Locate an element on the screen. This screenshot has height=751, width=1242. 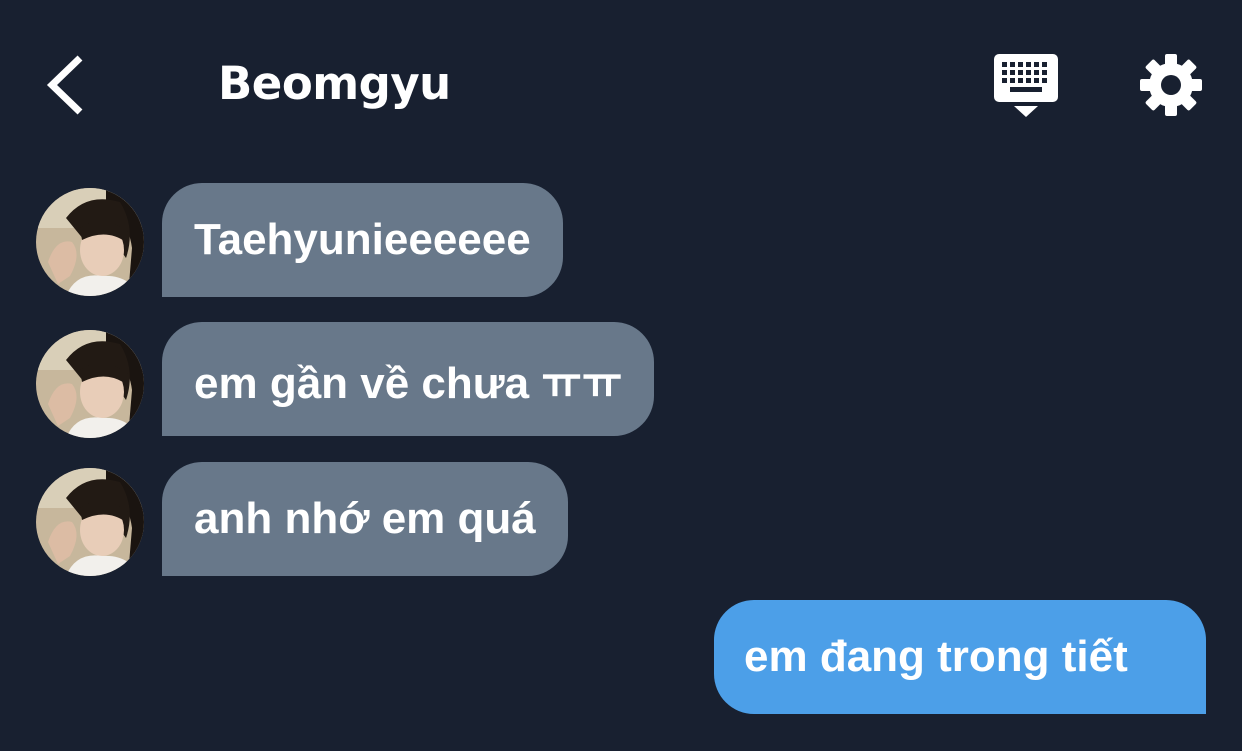
message-text: Taehyunieeeeee is located at coordinates (362, 239).